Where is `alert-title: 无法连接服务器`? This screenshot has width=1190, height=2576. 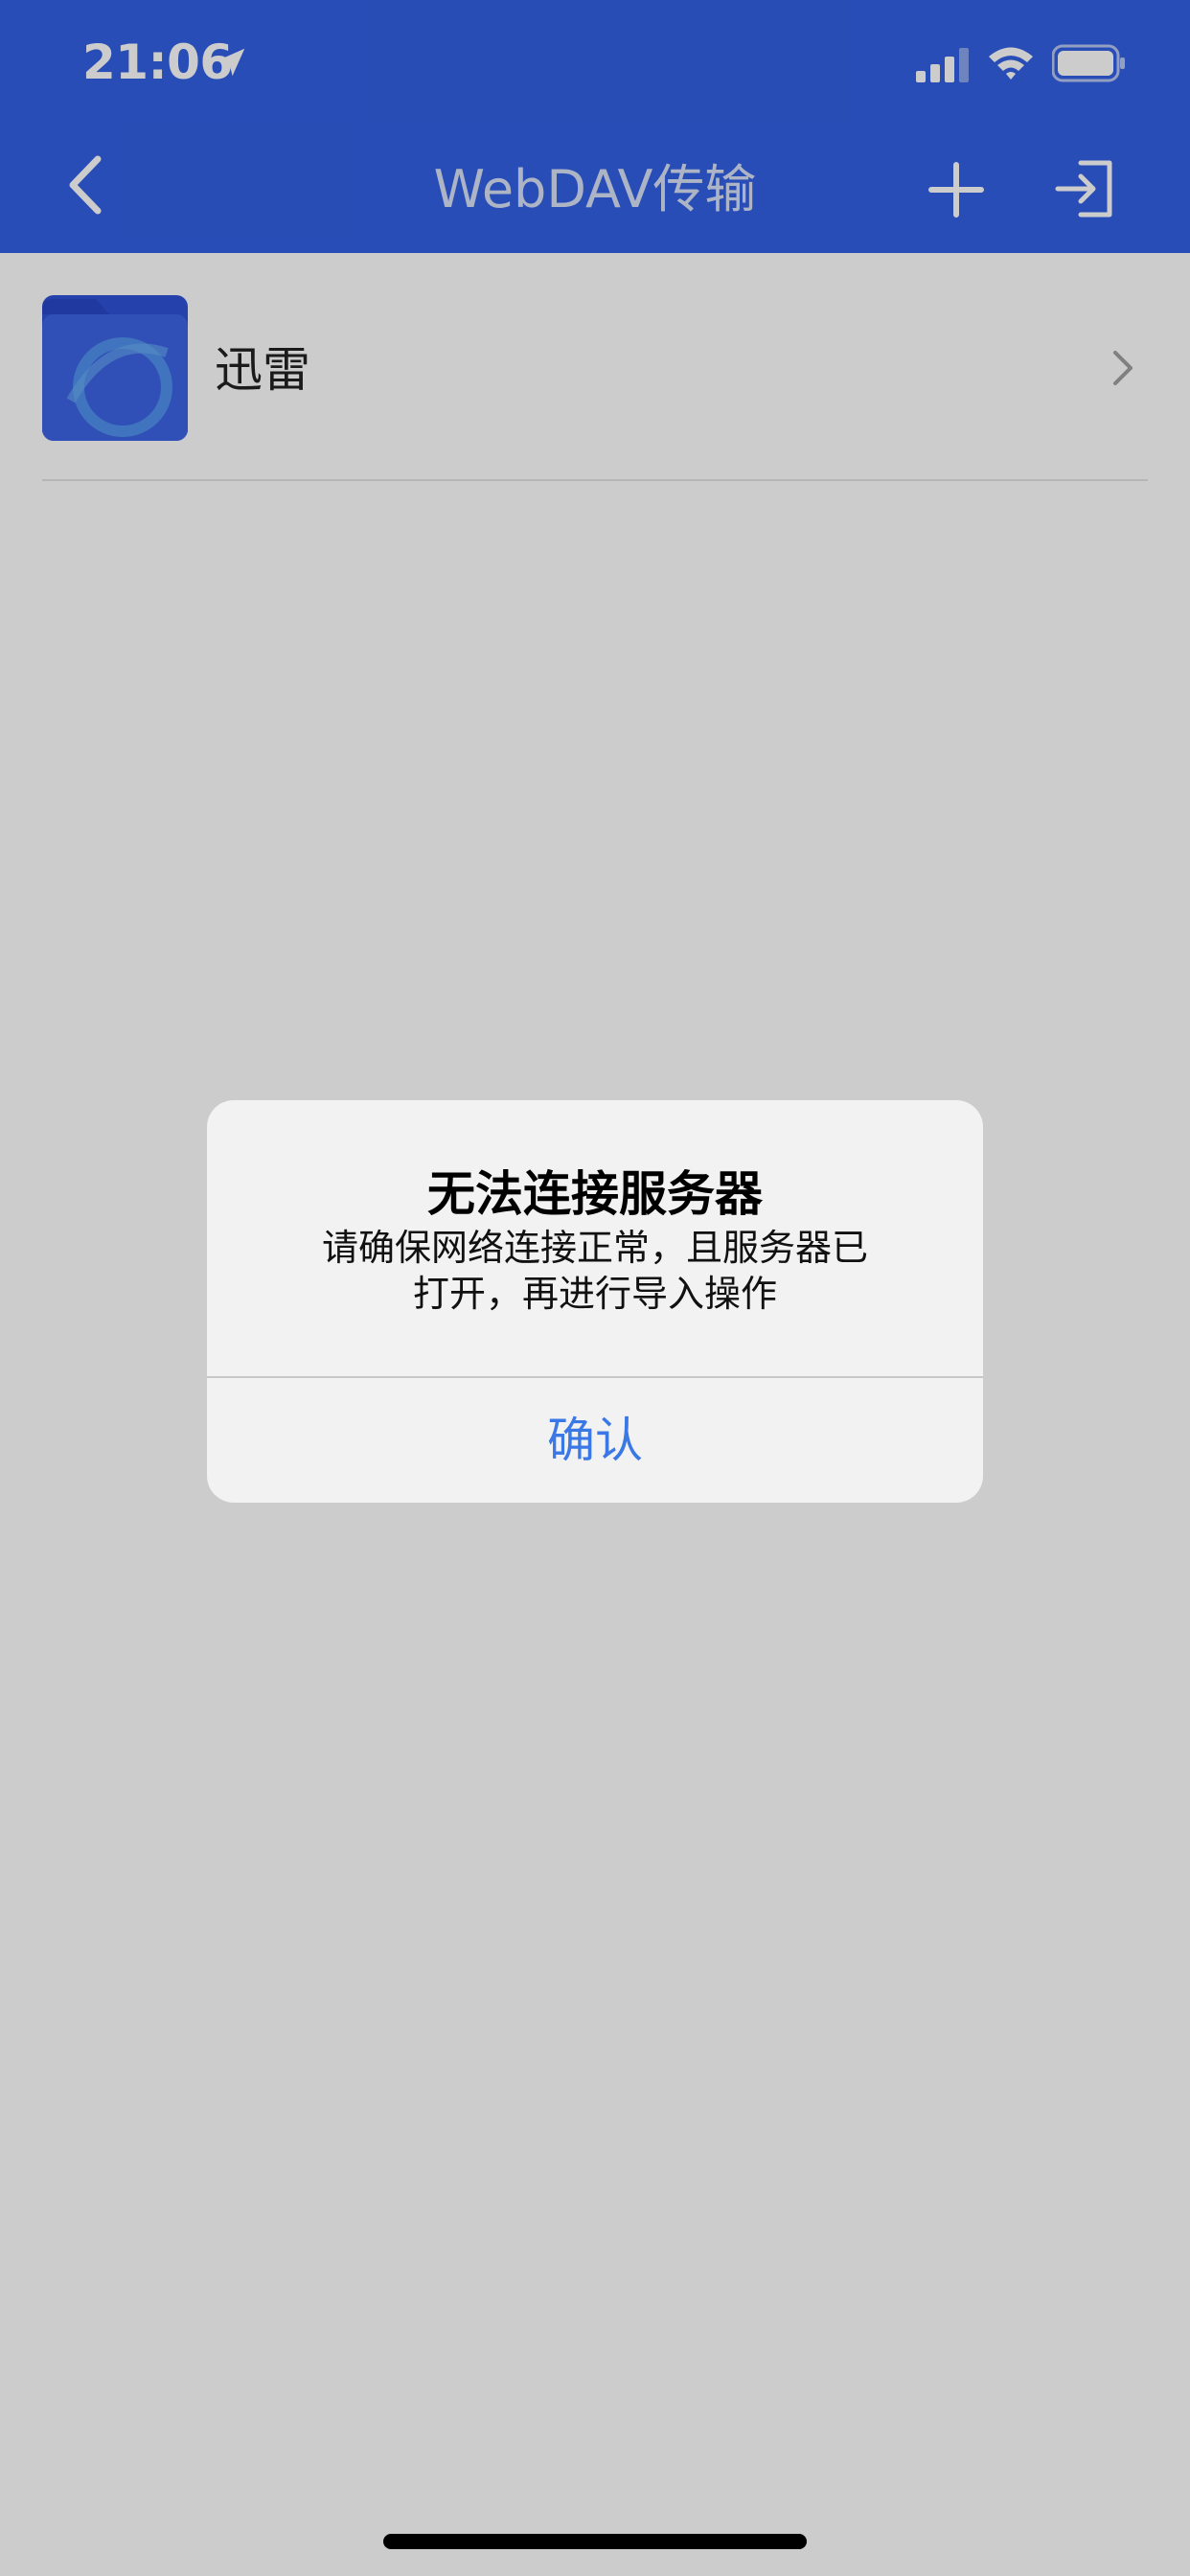
alert-title: 无法连接服务器 is located at coordinates (595, 1194).